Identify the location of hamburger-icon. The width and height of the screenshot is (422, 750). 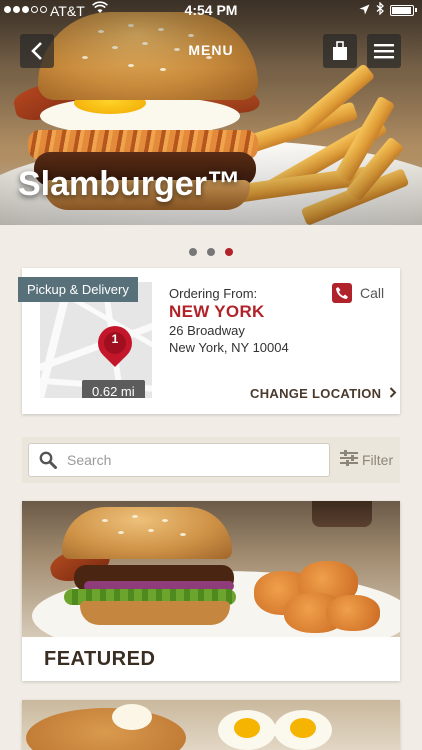
(384, 51).